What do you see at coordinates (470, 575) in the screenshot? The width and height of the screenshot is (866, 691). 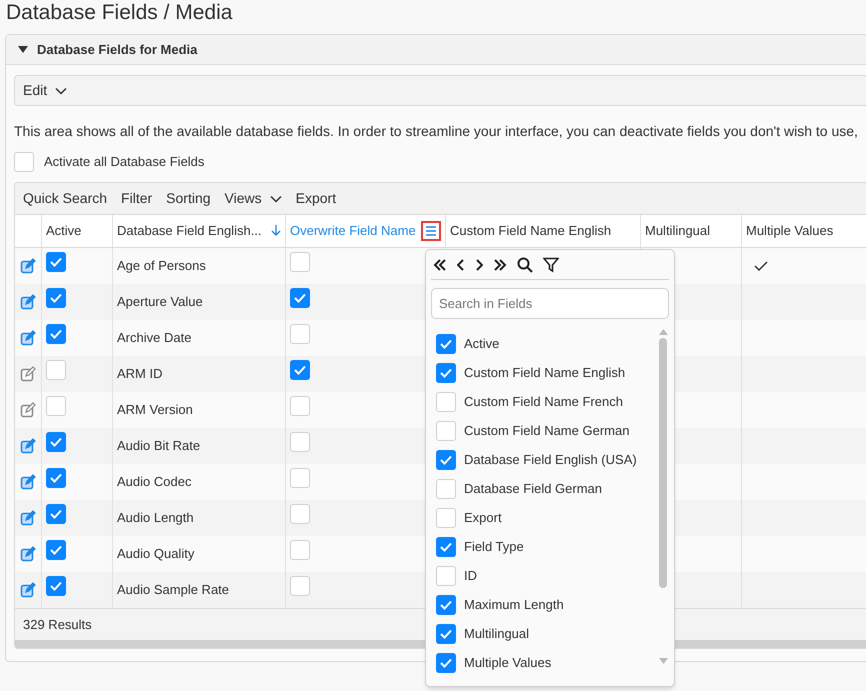 I see `field-label: ID` at bounding box center [470, 575].